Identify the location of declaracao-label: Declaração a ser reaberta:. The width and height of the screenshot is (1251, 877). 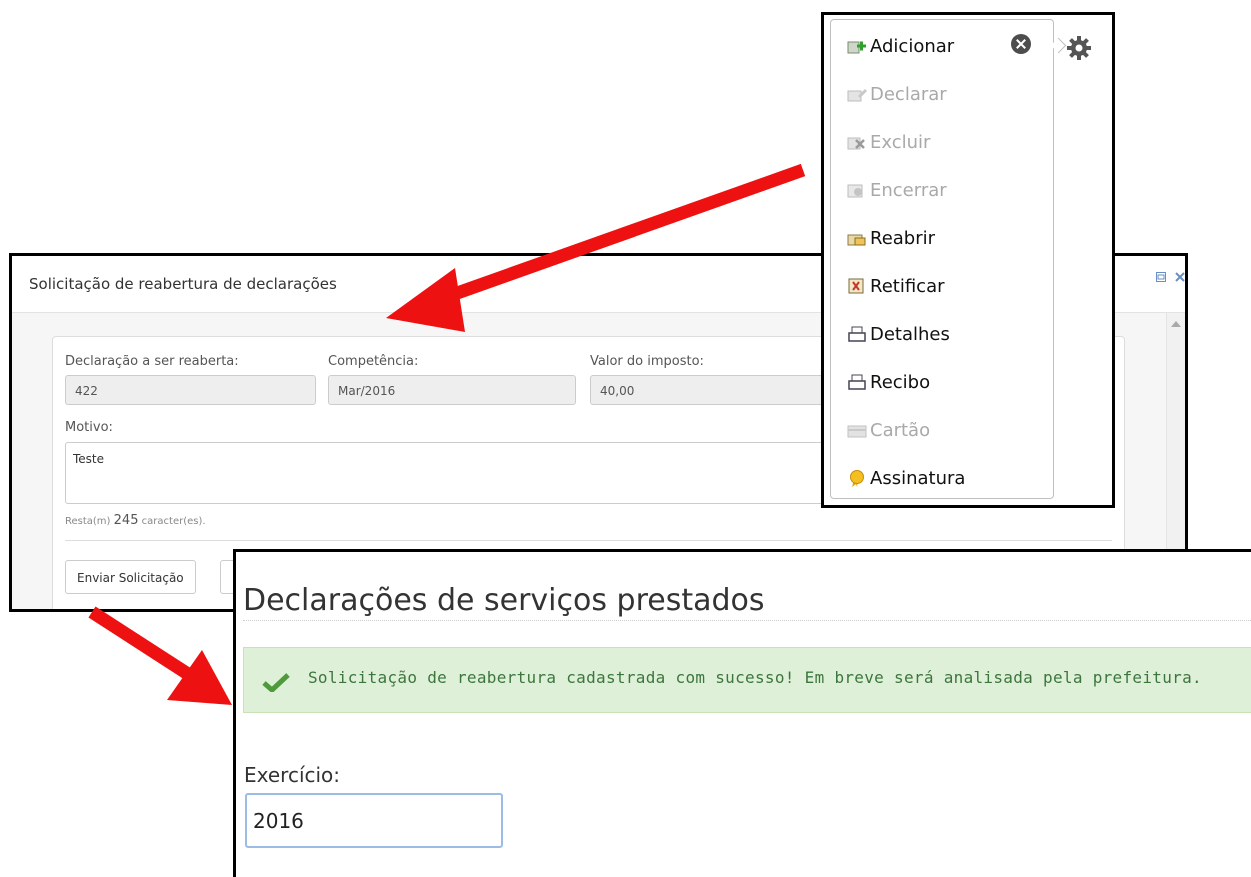
(152, 361).